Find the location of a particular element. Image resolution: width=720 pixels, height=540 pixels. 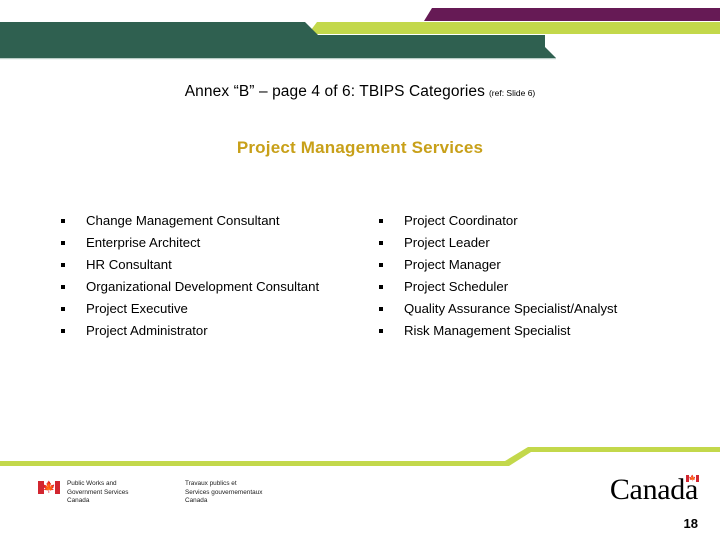

list-item-label: Risk Management Specialist is located at coordinates (487, 330).